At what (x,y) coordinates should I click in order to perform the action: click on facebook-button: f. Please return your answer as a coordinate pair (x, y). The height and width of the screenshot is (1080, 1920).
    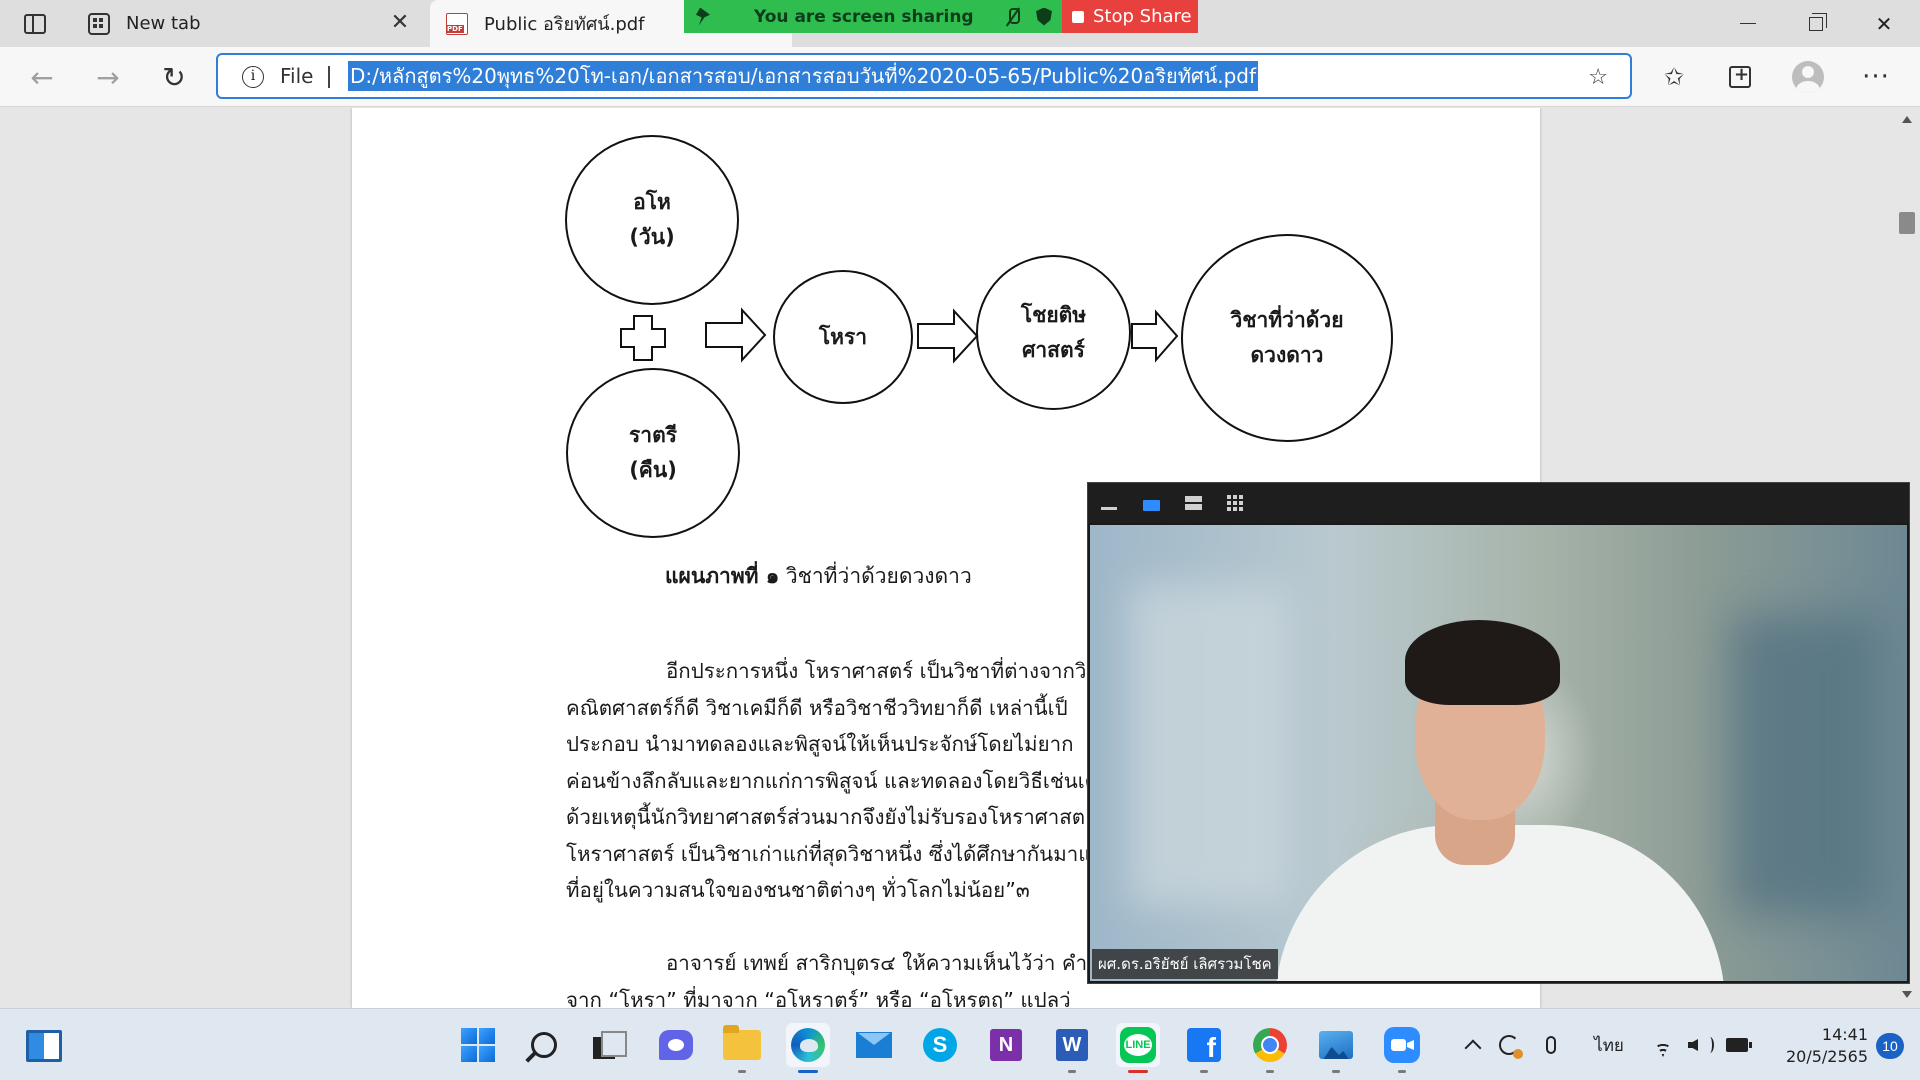
    Looking at the image, I should click on (1204, 1048).